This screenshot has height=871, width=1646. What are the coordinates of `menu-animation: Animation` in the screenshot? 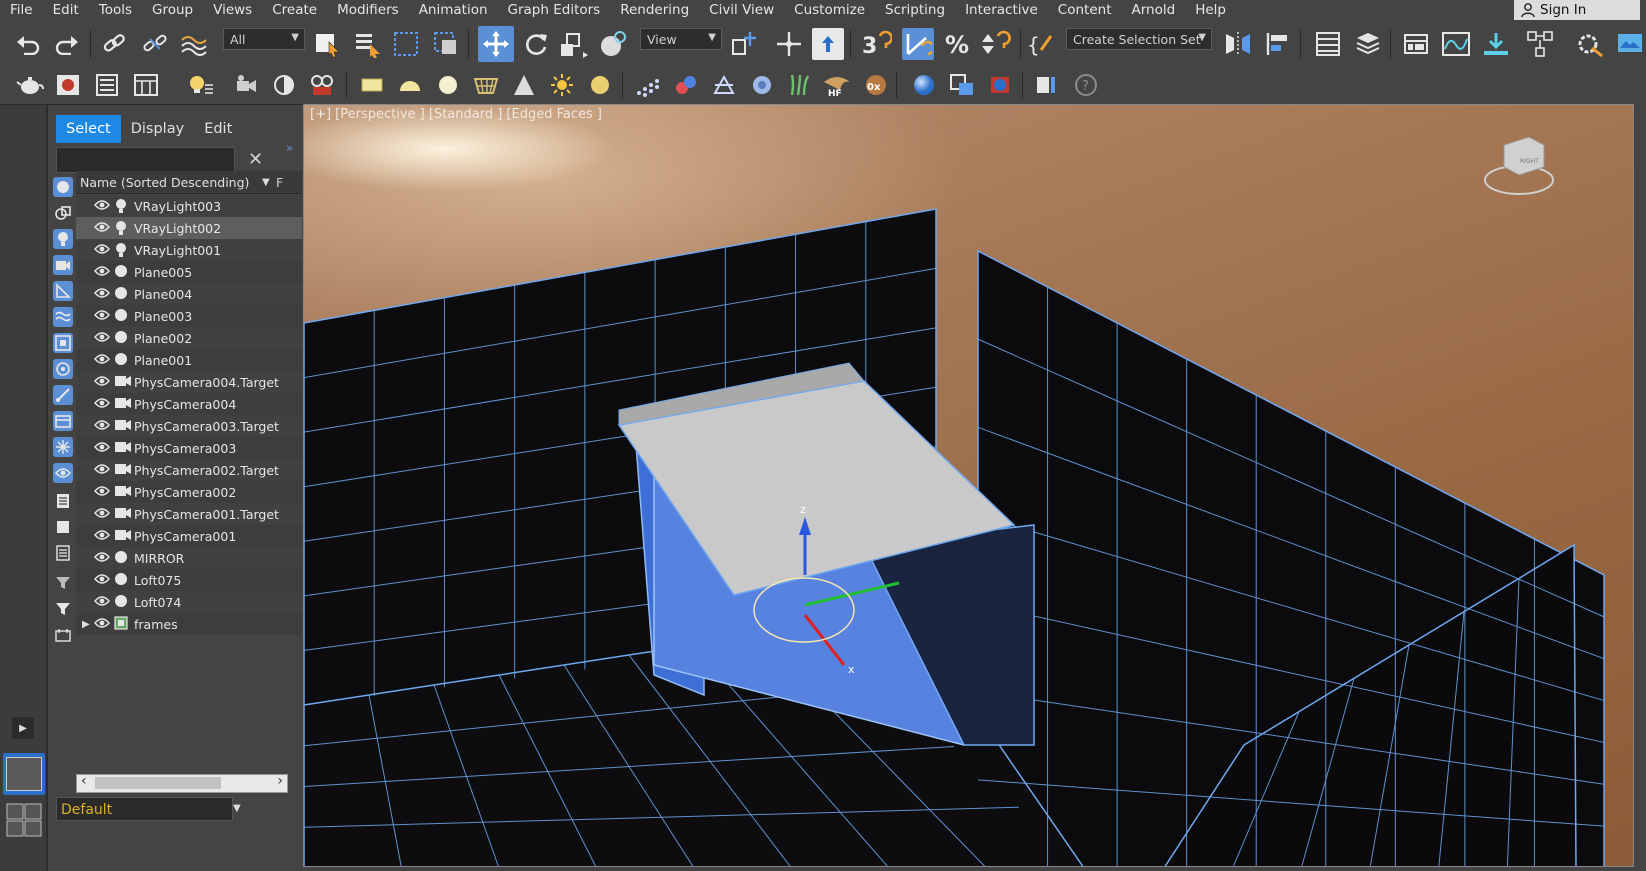 It's located at (453, 10).